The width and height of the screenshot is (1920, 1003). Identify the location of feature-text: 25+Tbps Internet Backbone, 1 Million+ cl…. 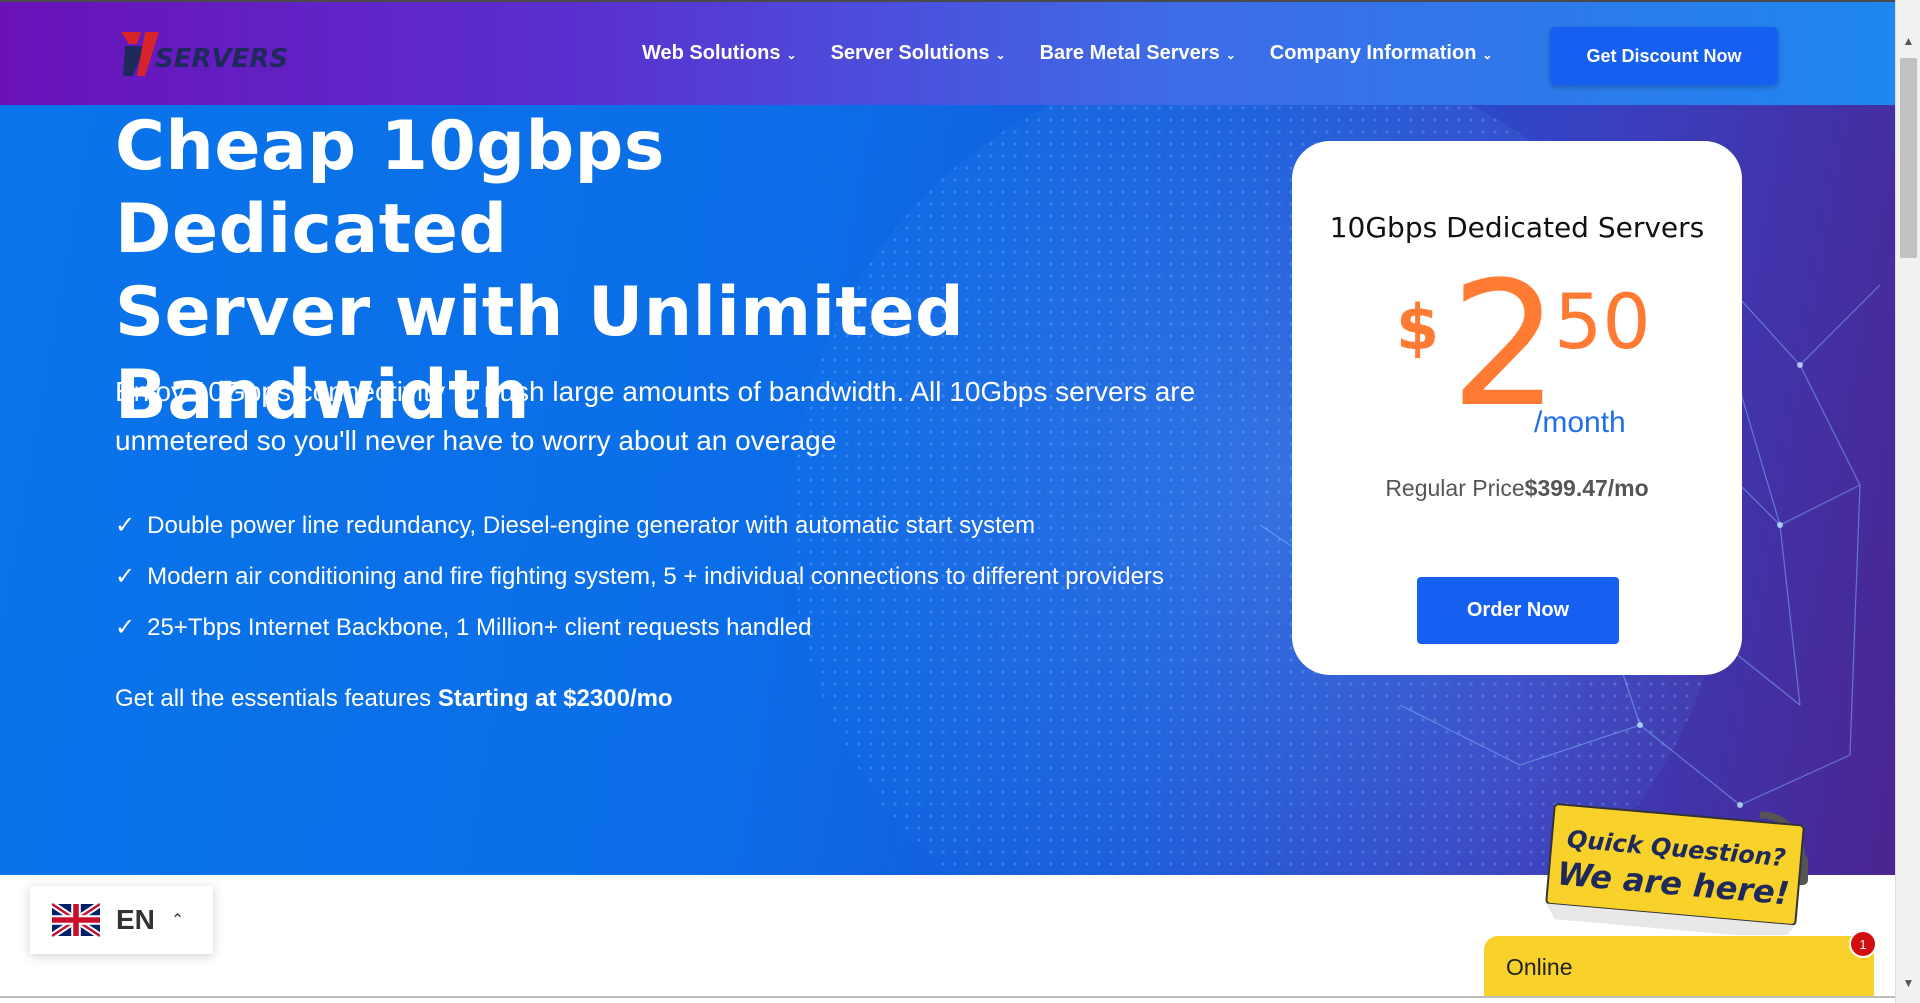
(479, 627).